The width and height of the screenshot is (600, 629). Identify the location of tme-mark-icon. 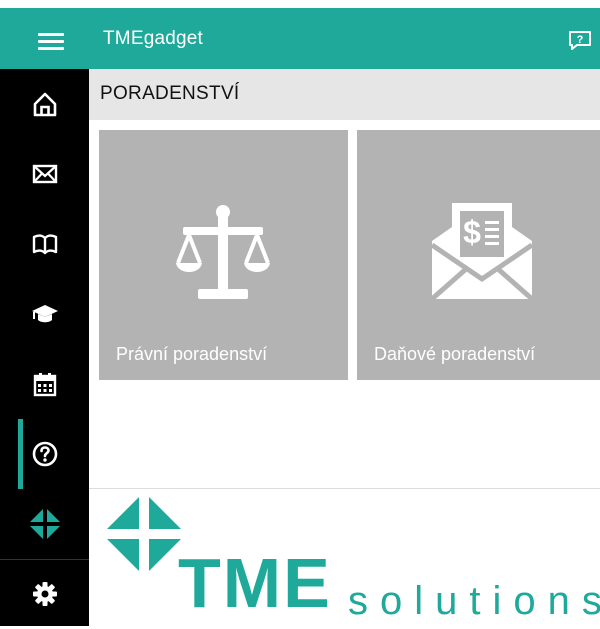
(44, 524).